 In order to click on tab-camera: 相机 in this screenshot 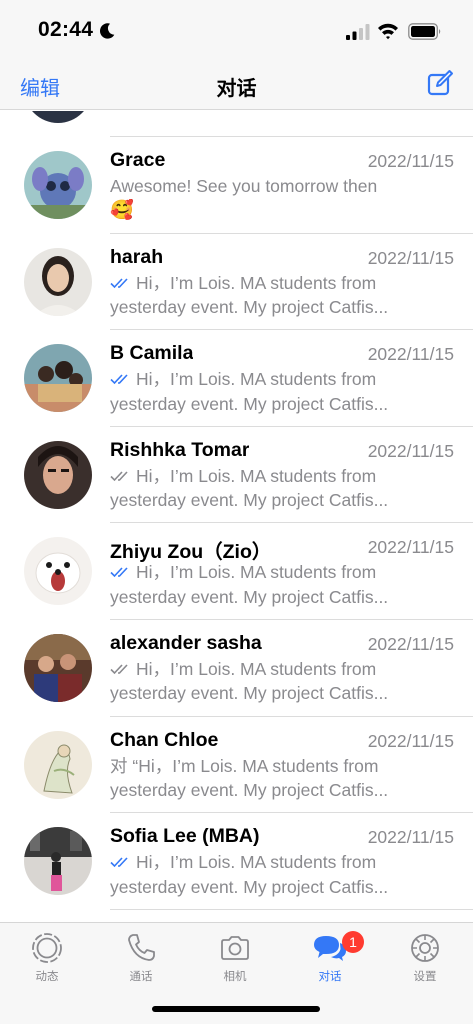, I will do `click(235, 959)`.